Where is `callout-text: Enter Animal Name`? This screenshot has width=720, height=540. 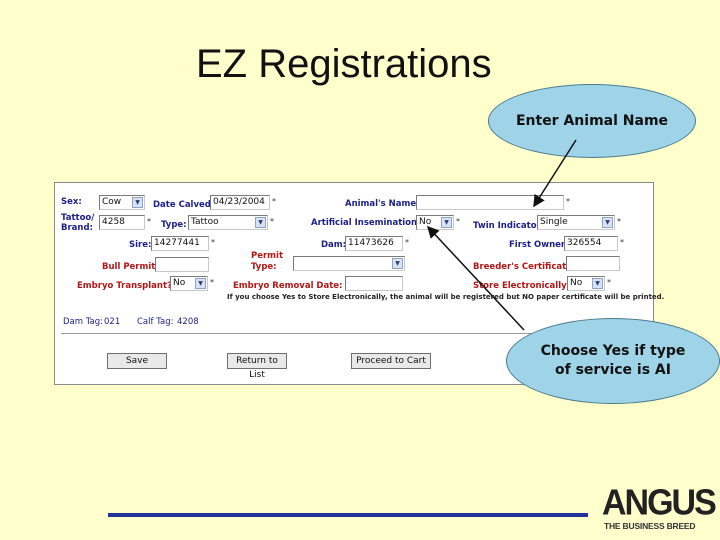
callout-text: Enter Animal Name is located at coordinates (592, 121).